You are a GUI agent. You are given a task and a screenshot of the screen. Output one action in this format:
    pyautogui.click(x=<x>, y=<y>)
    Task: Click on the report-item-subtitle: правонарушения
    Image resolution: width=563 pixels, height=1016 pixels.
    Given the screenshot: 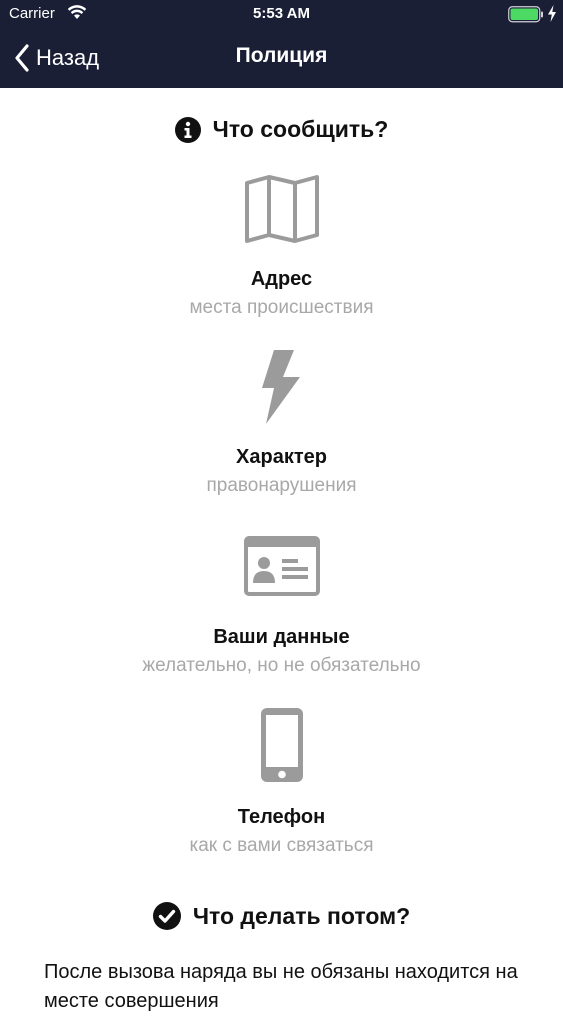 What is the action you would take?
    pyautogui.click(x=281, y=485)
    